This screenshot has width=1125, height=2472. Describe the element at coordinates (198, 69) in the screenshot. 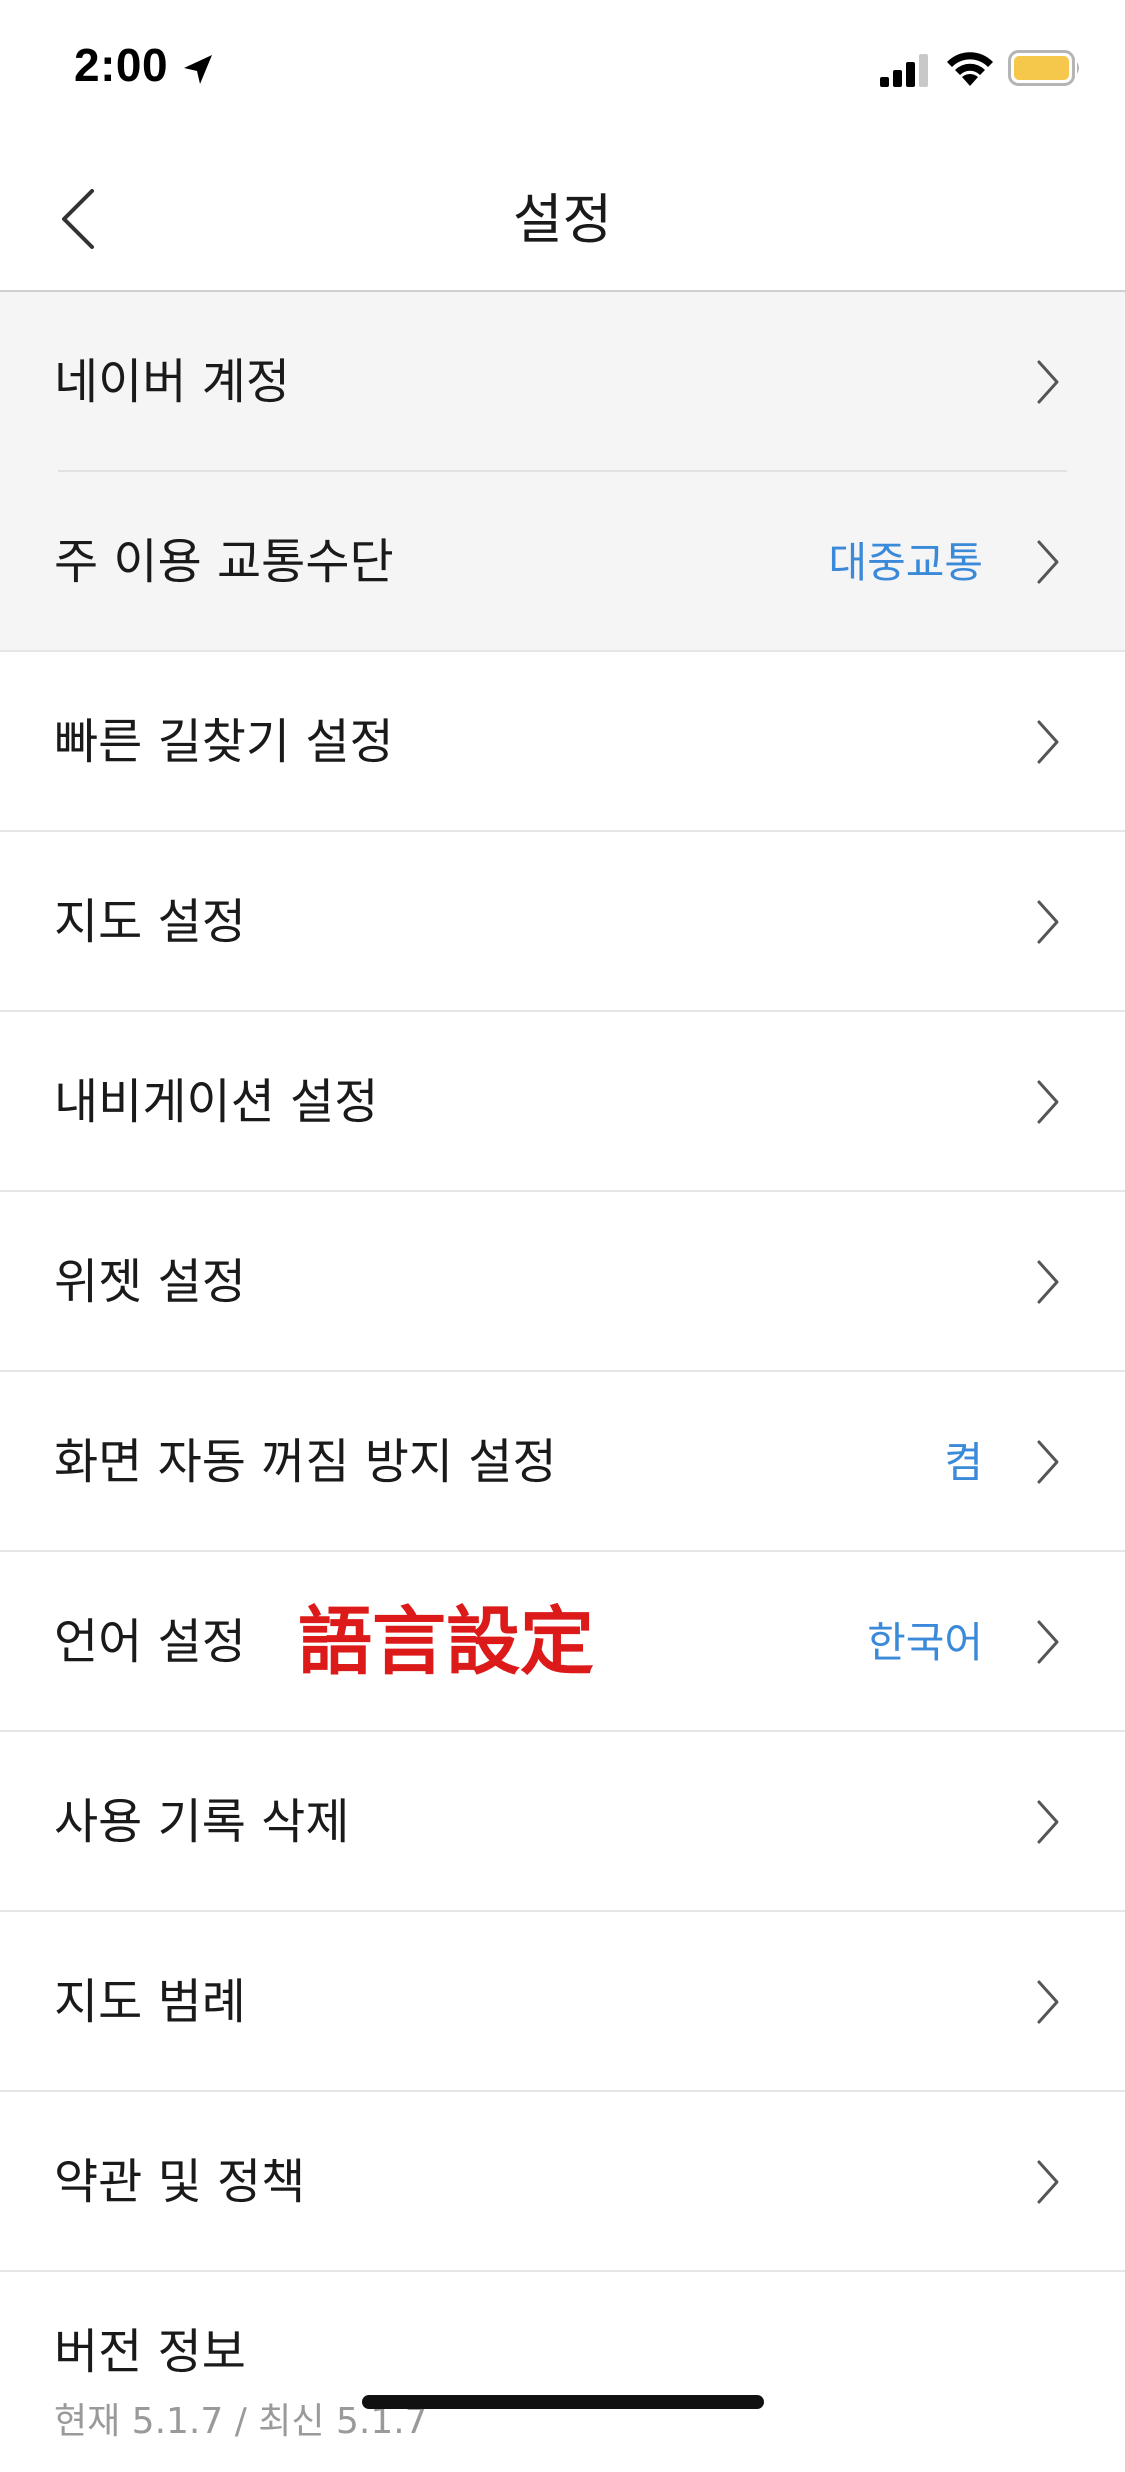

I see `location-arrow-icon` at that location.